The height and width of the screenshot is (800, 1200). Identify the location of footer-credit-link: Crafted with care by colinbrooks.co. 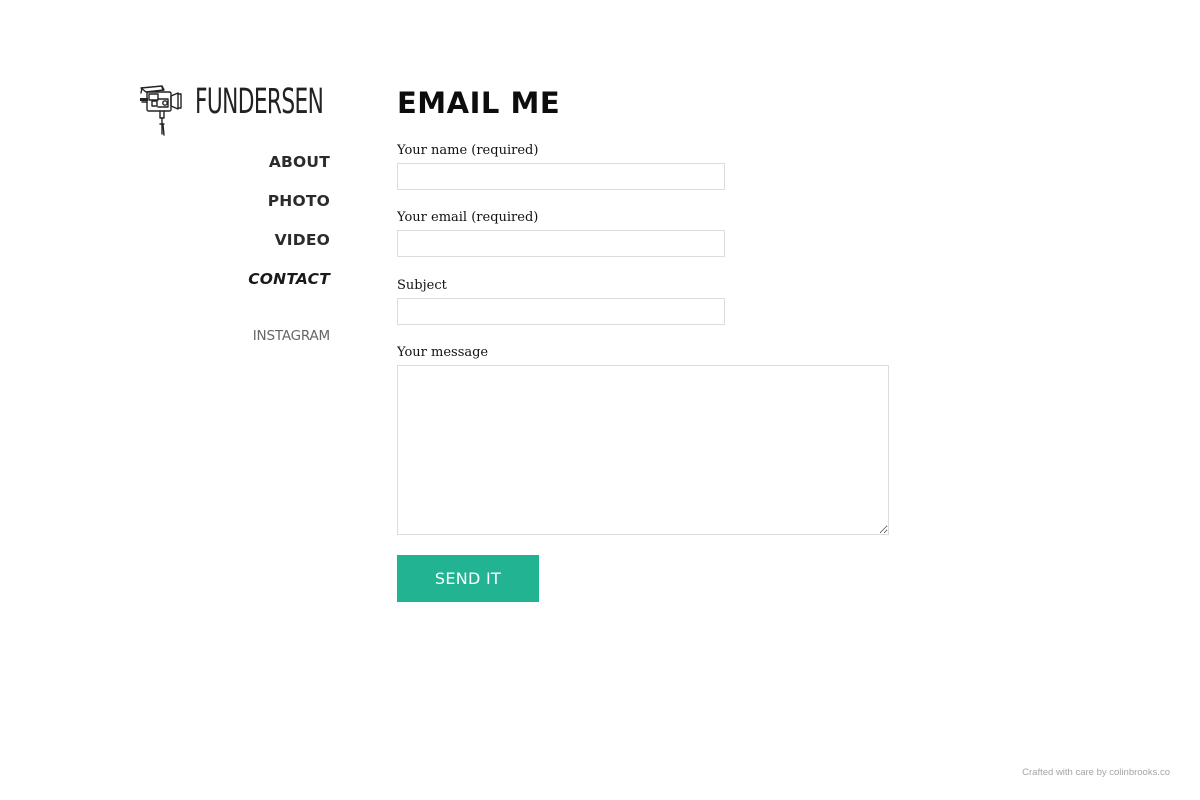
(1096, 772).